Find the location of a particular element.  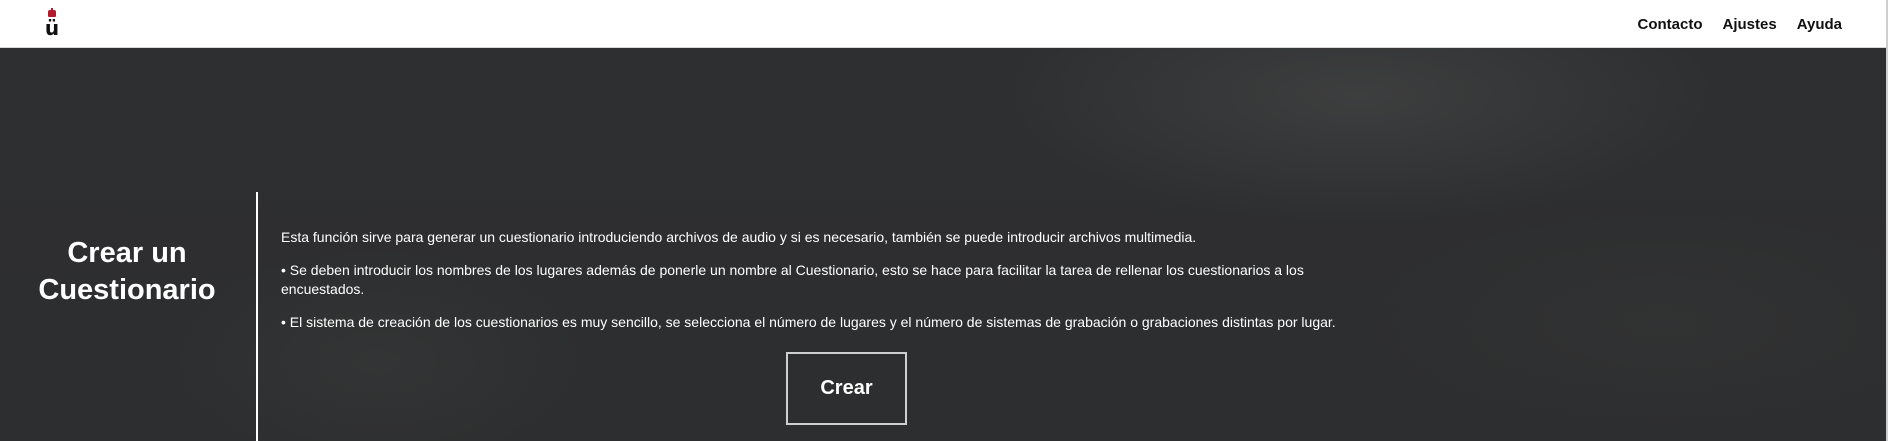

crown-icon is located at coordinates (52, 13).